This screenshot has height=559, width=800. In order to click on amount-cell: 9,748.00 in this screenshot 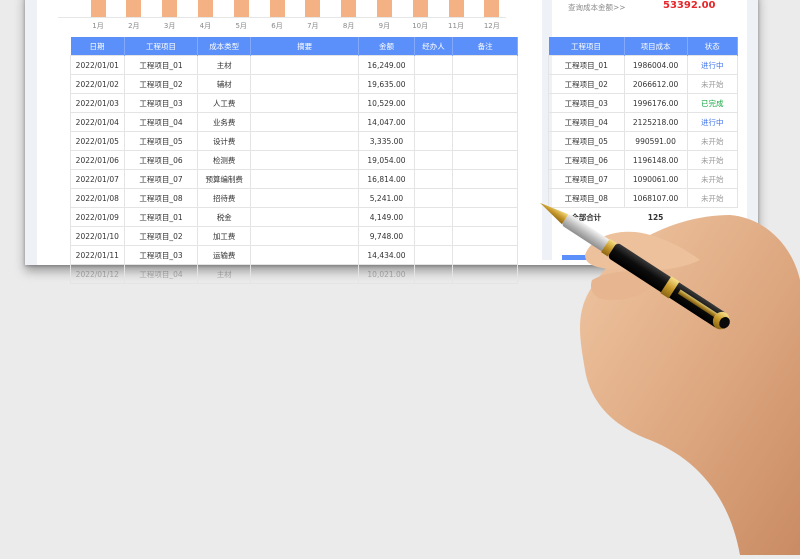, I will do `click(386, 236)`.